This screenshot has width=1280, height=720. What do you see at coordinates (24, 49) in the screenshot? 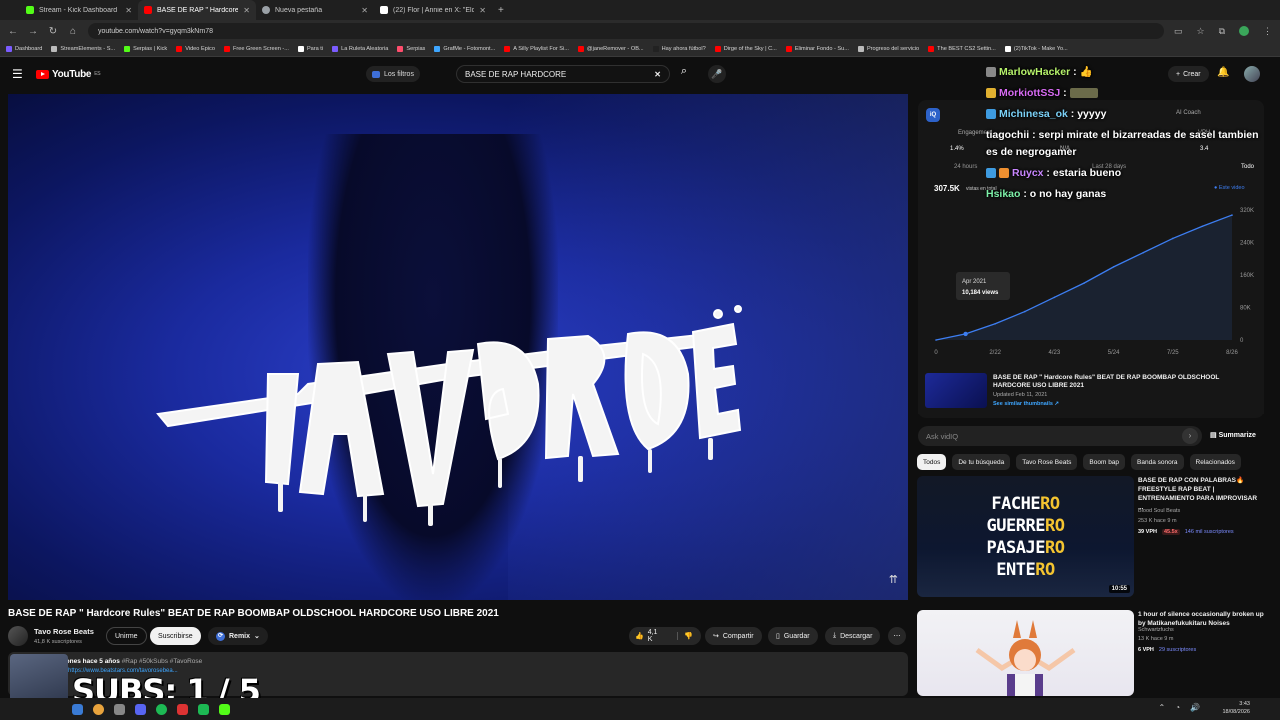
I see `bookmark-item: Dashboard` at bounding box center [24, 49].